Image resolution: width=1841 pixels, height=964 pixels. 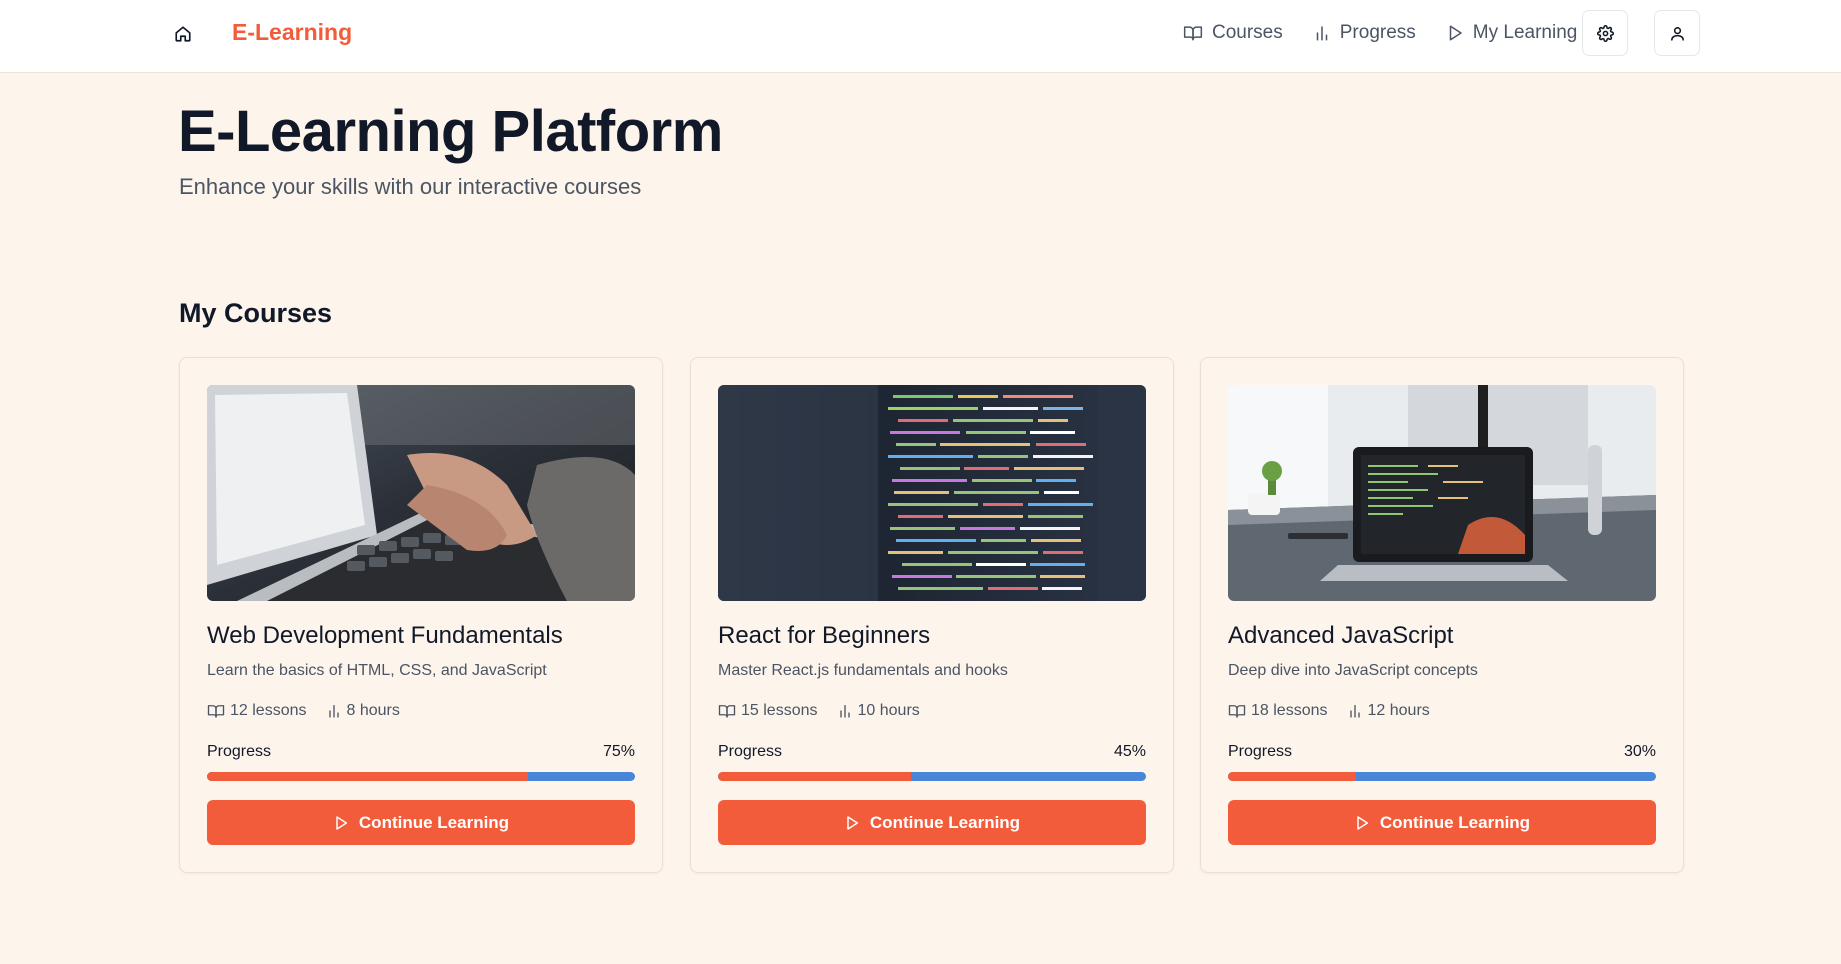 I want to click on course-title: Web Development Fundamentals, so click(x=385, y=635).